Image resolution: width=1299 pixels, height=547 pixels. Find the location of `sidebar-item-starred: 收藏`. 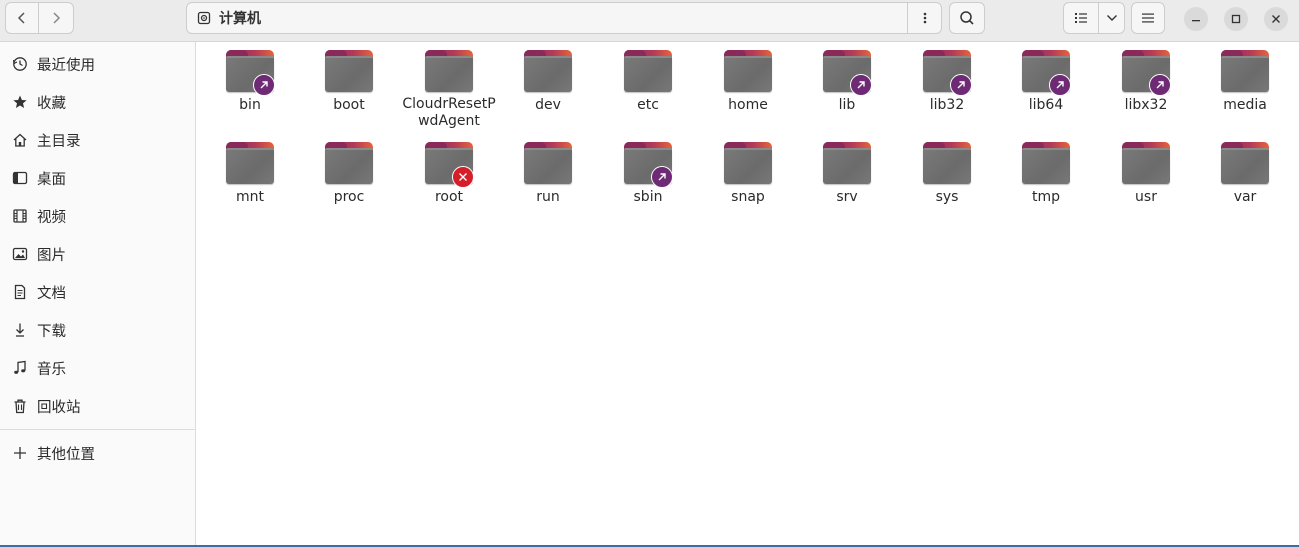

sidebar-item-starred: 收藏 is located at coordinates (97, 102).